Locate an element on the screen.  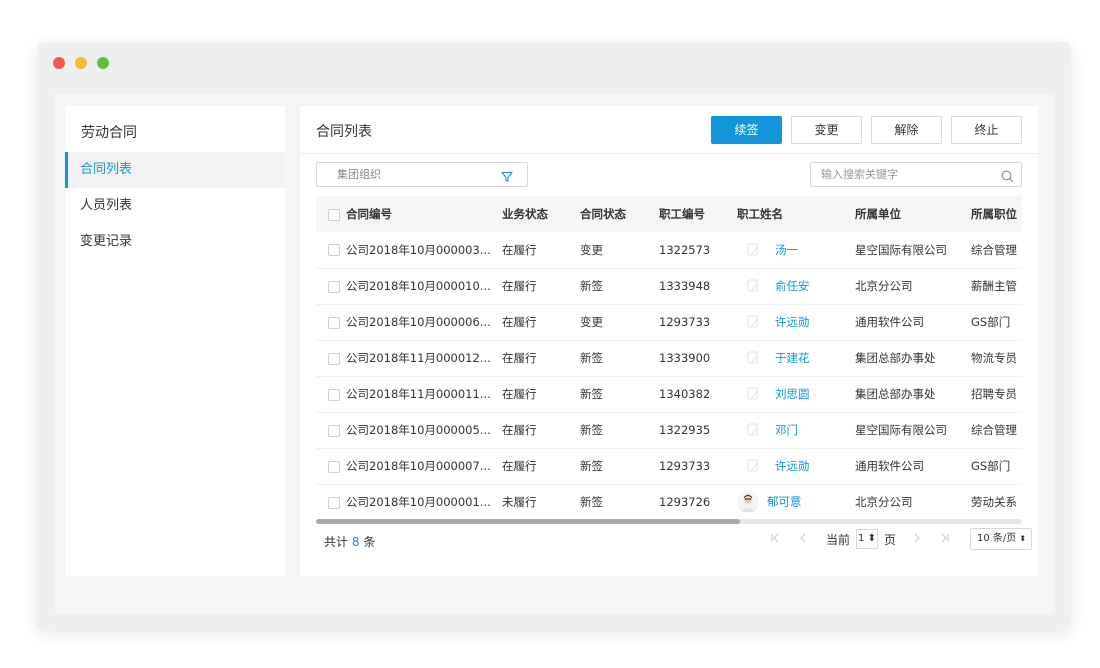
select-all-checkbox is located at coordinates (334, 214).